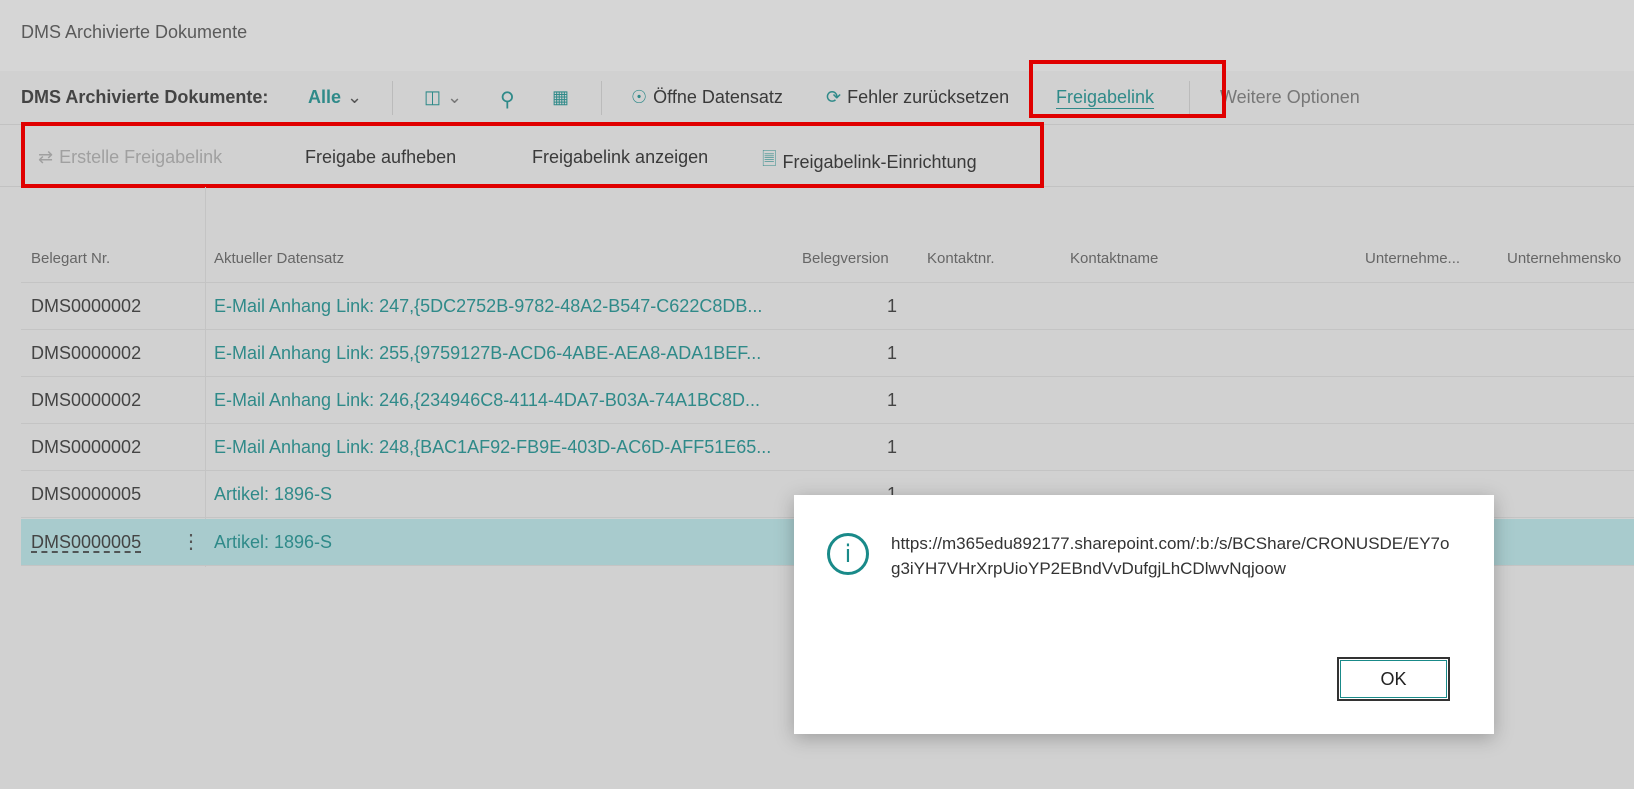 Image resolution: width=1634 pixels, height=789 pixels. What do you see at coordinates (279, 258) in the screenshot?
I see `col-header-record: Aktueller Datensatz` at bounding box center [279, 258].